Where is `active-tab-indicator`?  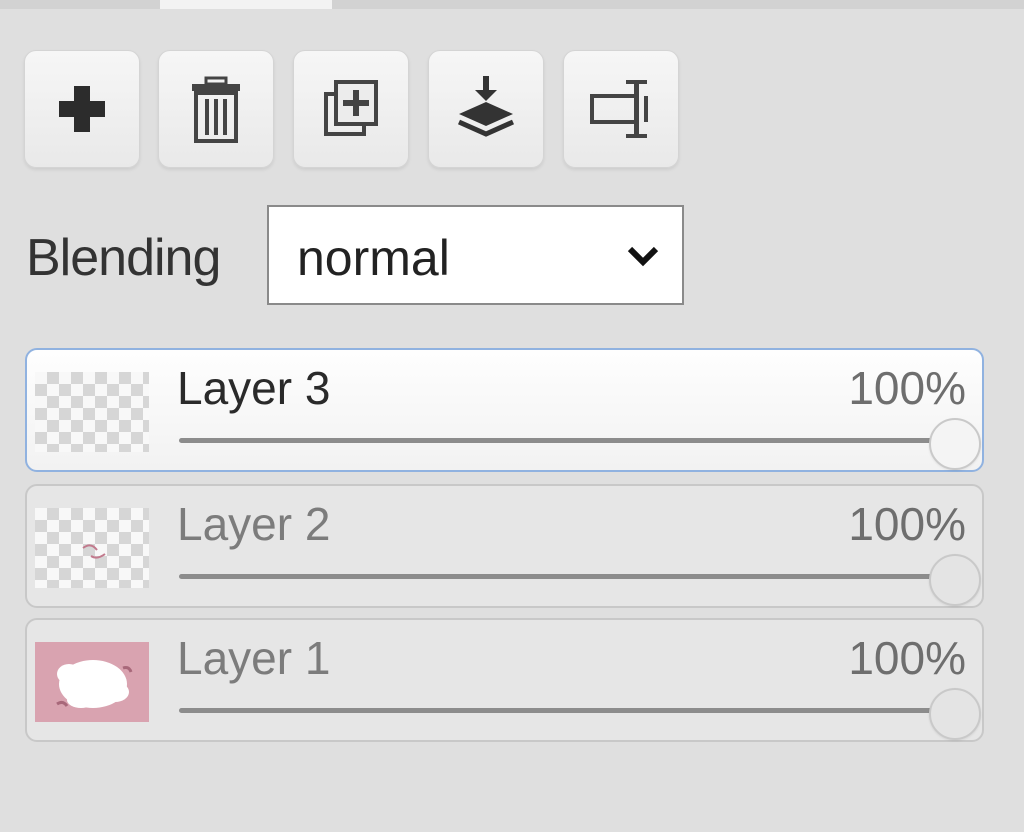
active-tab-indicator is located at coordinates (246, 4).